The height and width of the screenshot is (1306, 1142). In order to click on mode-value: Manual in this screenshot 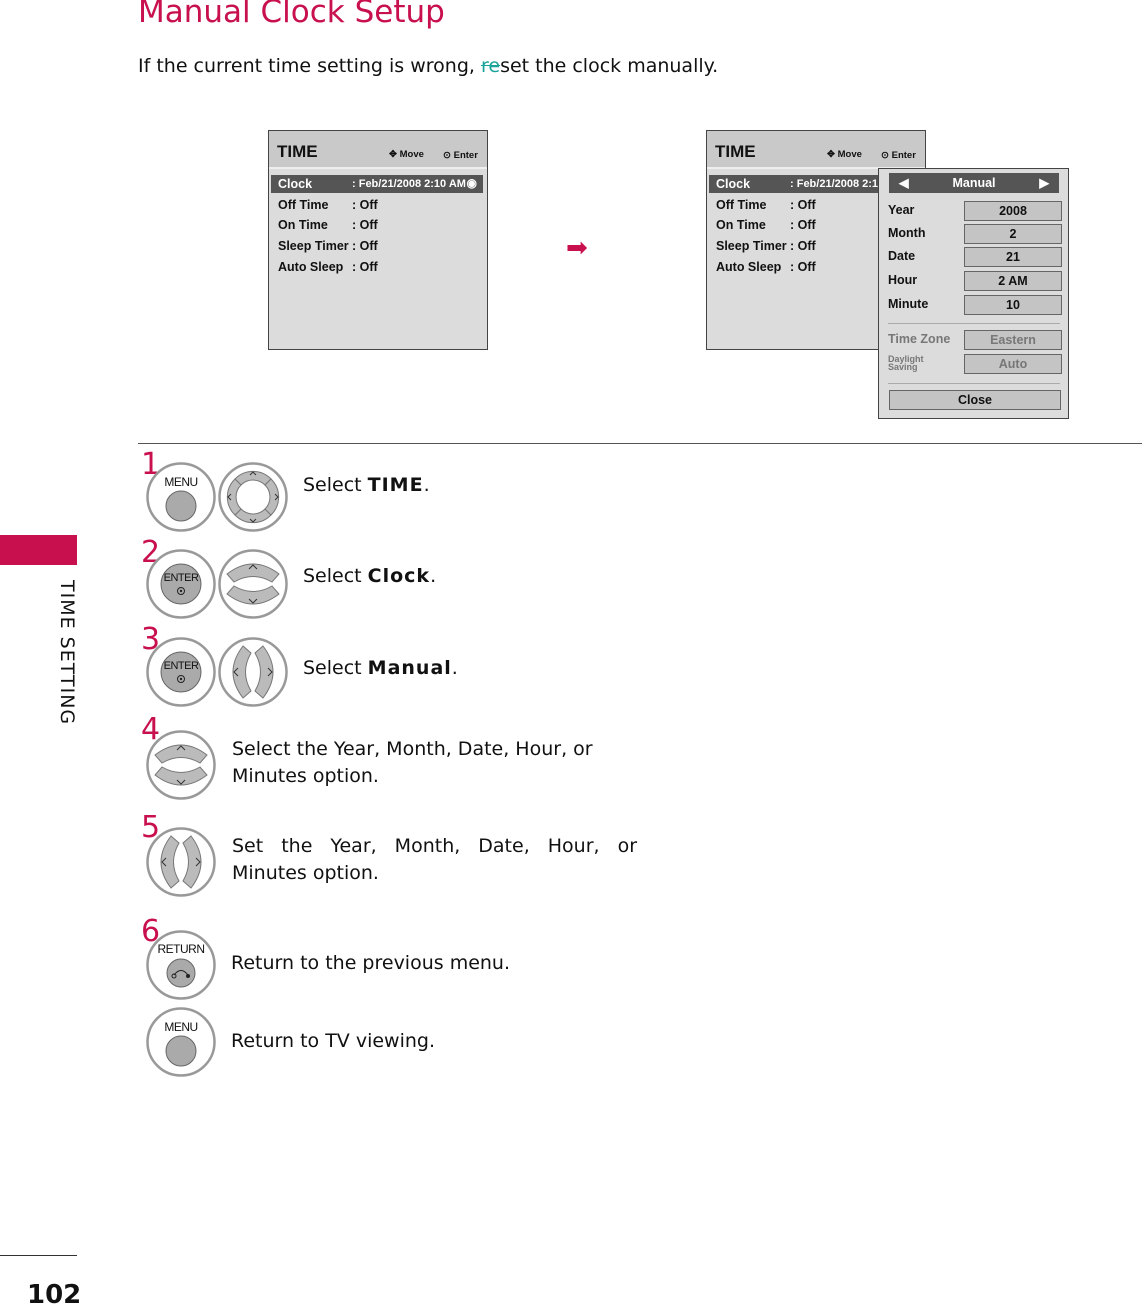, I will do `click(974, 183)`.